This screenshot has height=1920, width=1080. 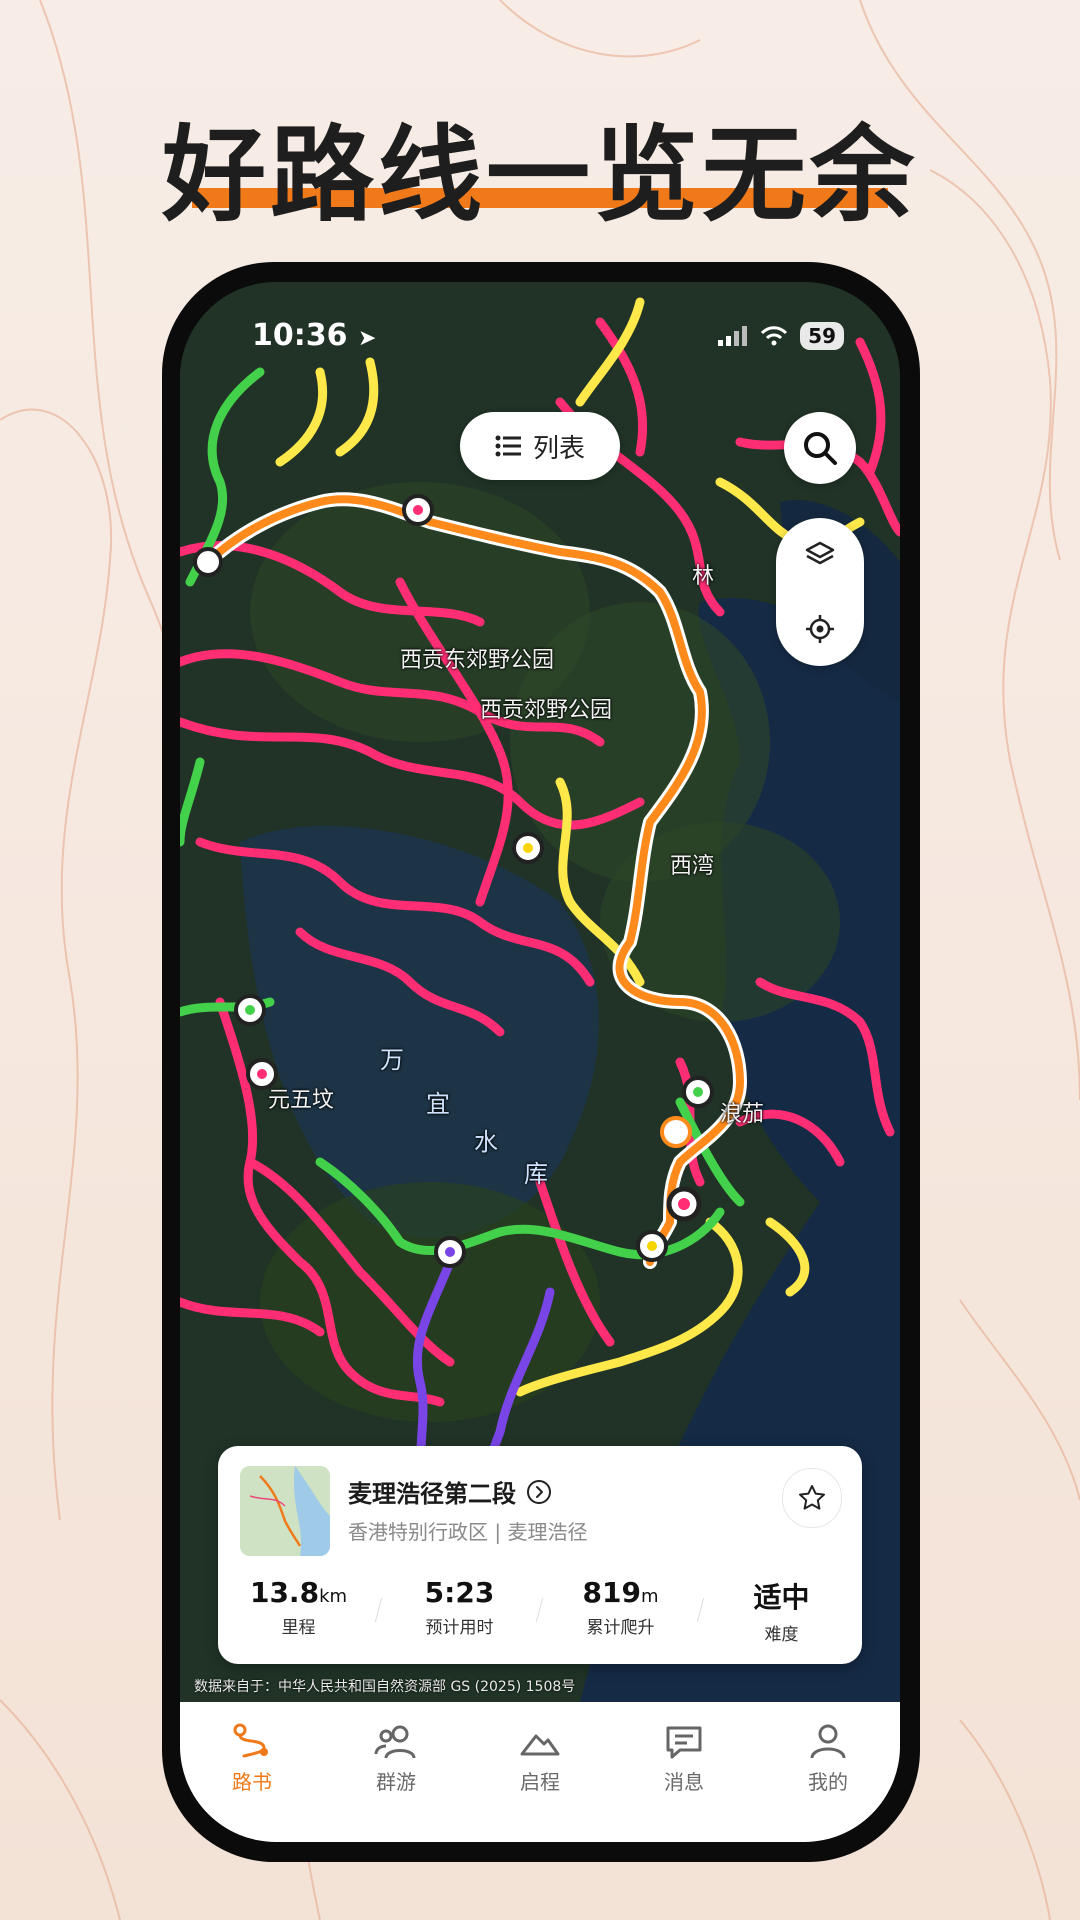 What do you see at coordinates (300, 1611) in the screenshot?
I see `stat-distance: 13.8km 里程` at bounding box center [300, 1611].